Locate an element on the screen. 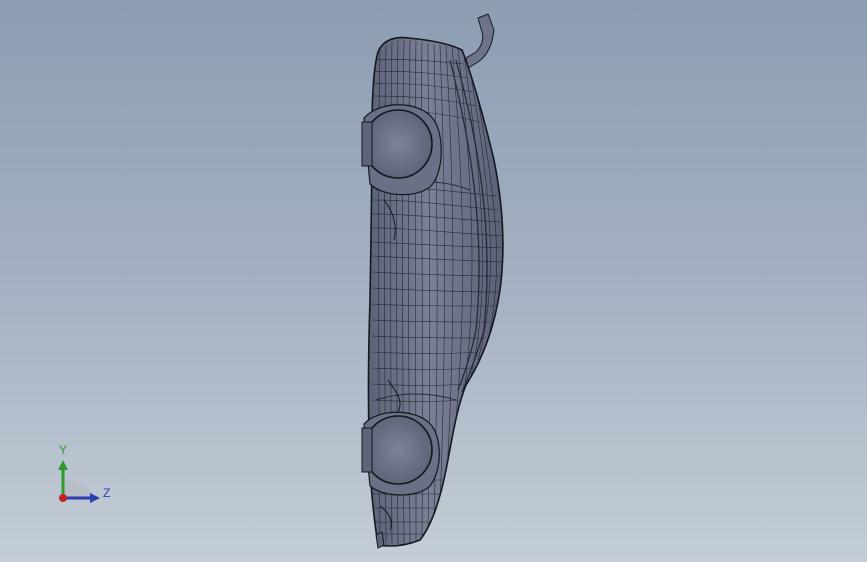 This screenshot has height=562, width=867. axis-triad: Y Z is located at coordinates (88, 475).